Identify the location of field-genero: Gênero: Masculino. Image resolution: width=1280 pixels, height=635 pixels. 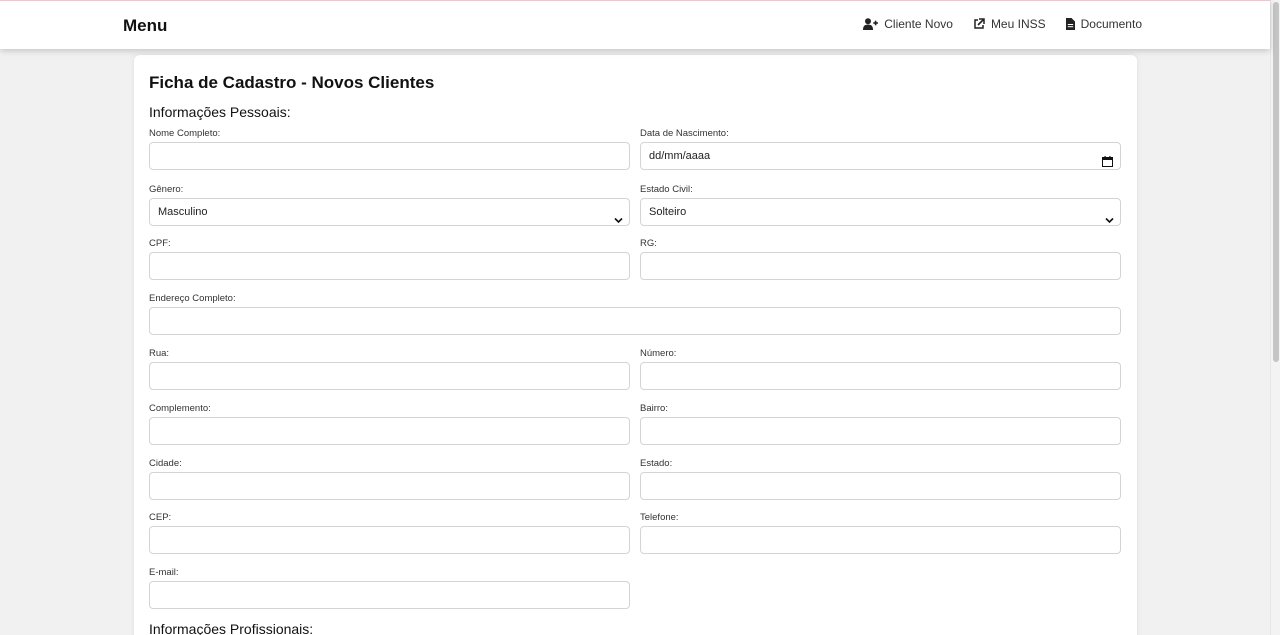
(389, 205).